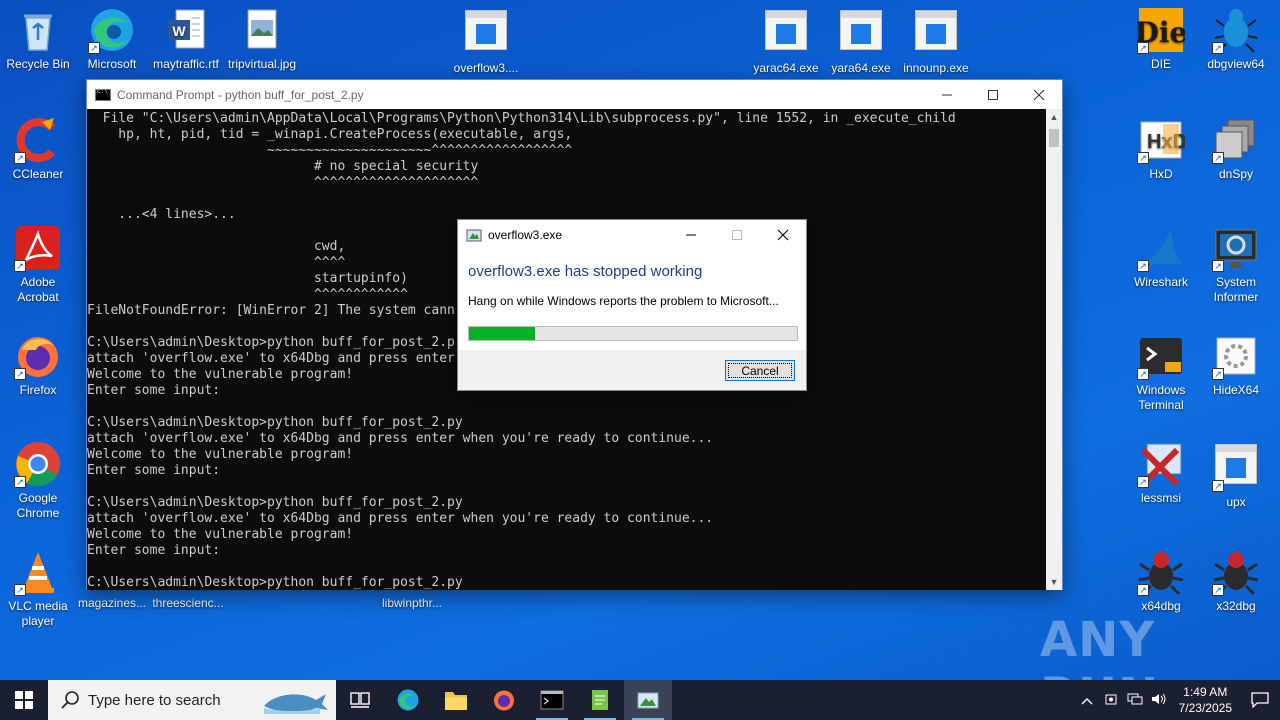  What do you see at coordinates (38, 588) in the screenshot?
I see `desktop-icon-vlc: ↗ VLC media player` at bounding box center [38, 588].